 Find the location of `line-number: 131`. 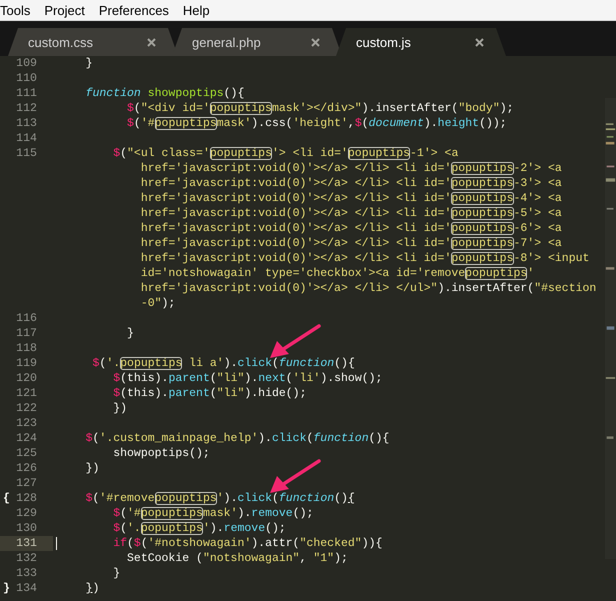

line-number: 131 is located at coordinates (26, 543).